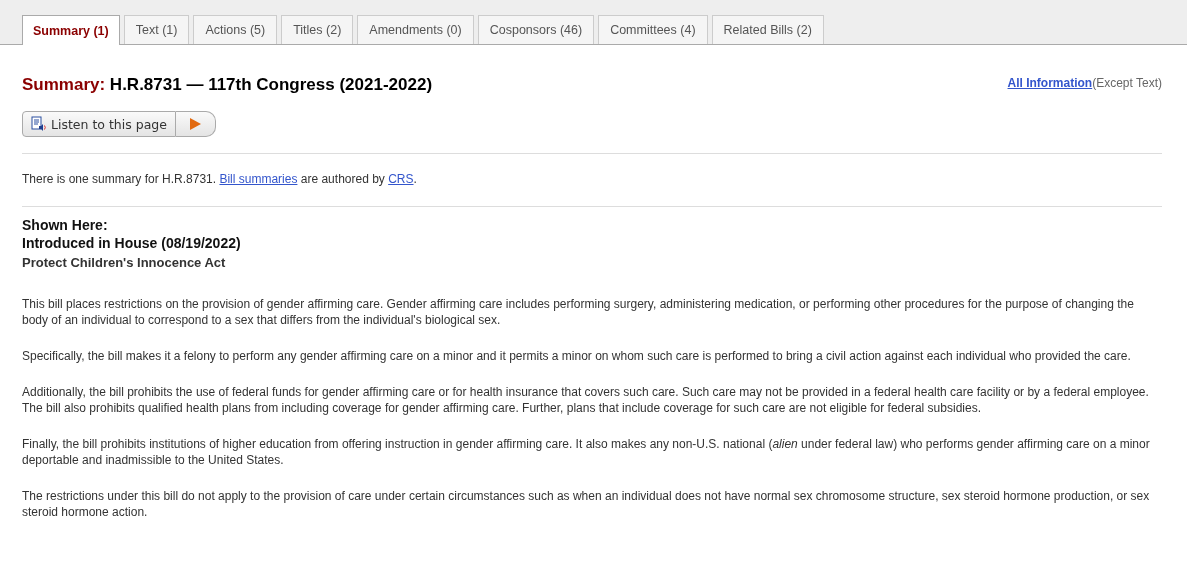 The image size is (1187, 563). I want to click on tab: Text (1), so click(156, 29).